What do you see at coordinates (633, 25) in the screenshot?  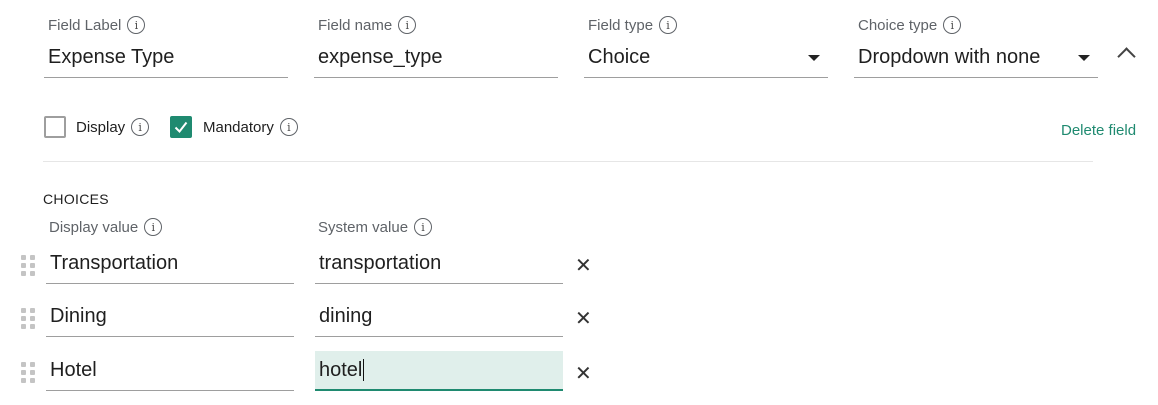 I see `field-type-header: Field type i` at bounding box center [633, 25].